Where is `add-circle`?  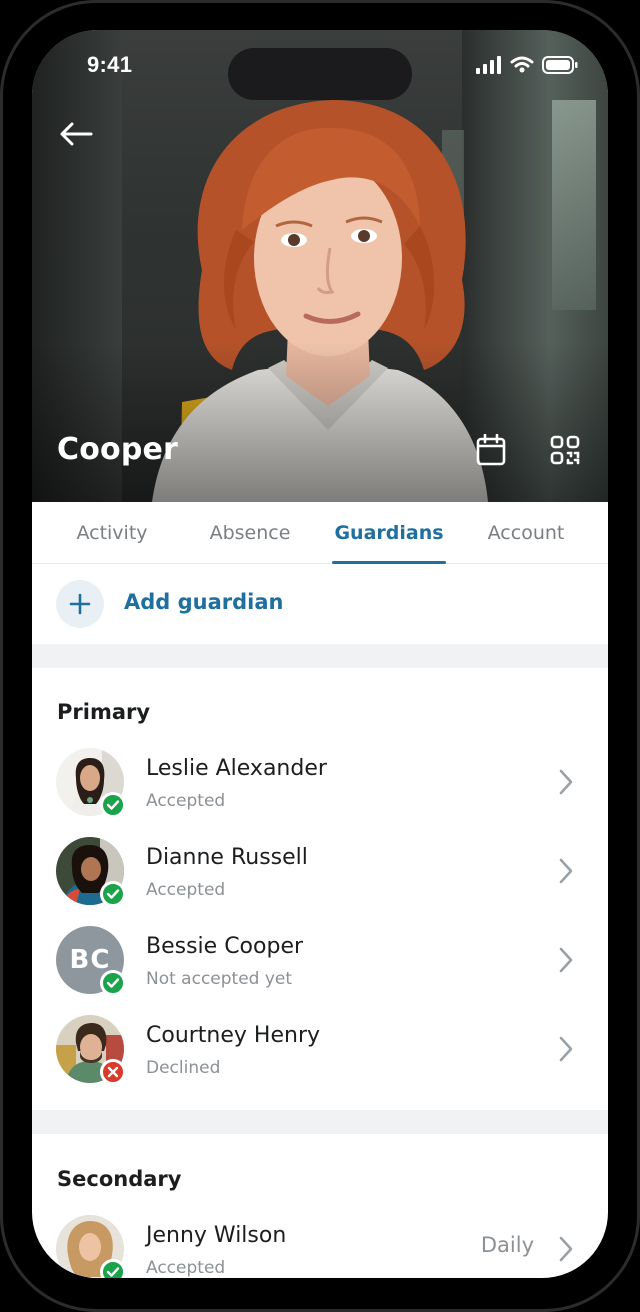
add-circle is located at coordinates (80, 604).